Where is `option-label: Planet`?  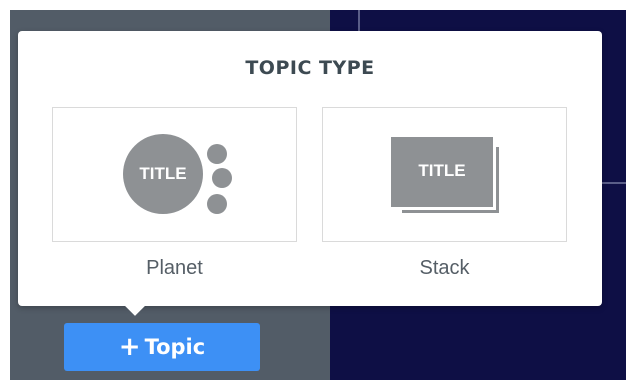 option-label: Planet is located at coordinates (174, 268).